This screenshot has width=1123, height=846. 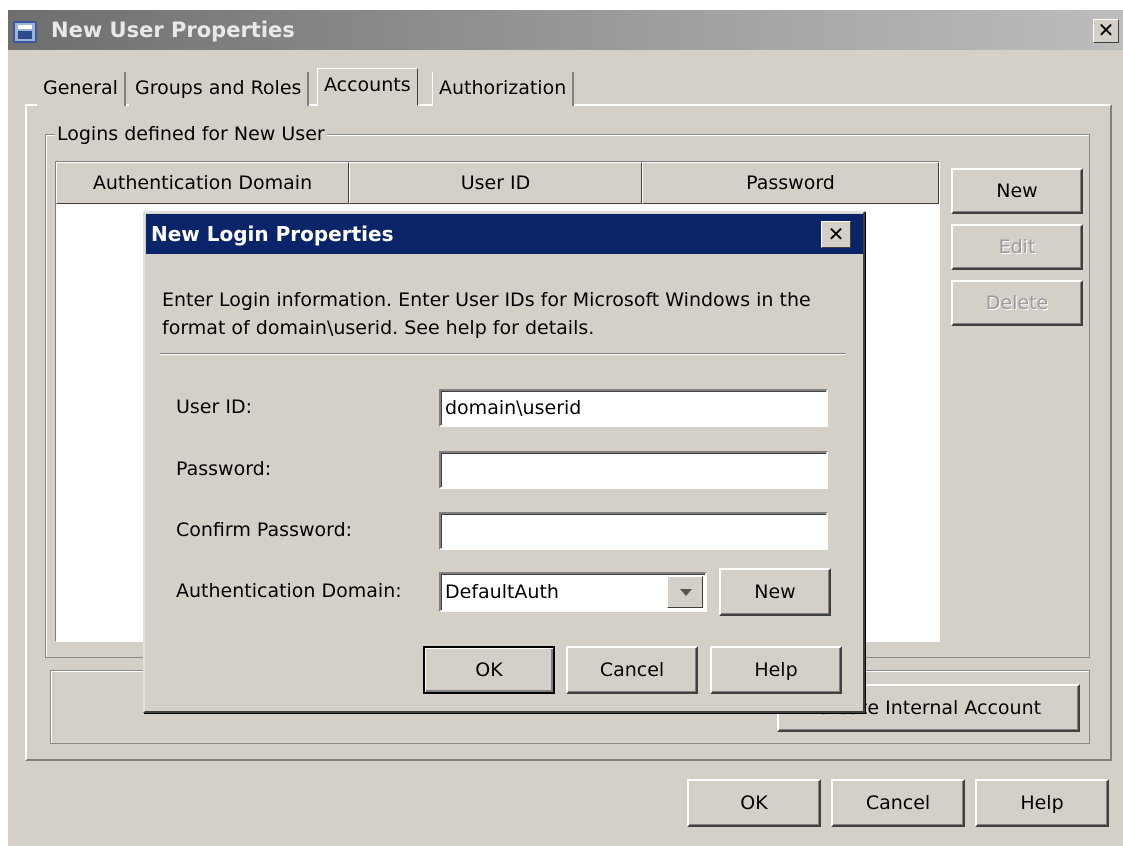 What do you see at coordinates (214, 407) in the screenshot?
I see `user-id-label: User ID:` at bounding box center [214, 407].